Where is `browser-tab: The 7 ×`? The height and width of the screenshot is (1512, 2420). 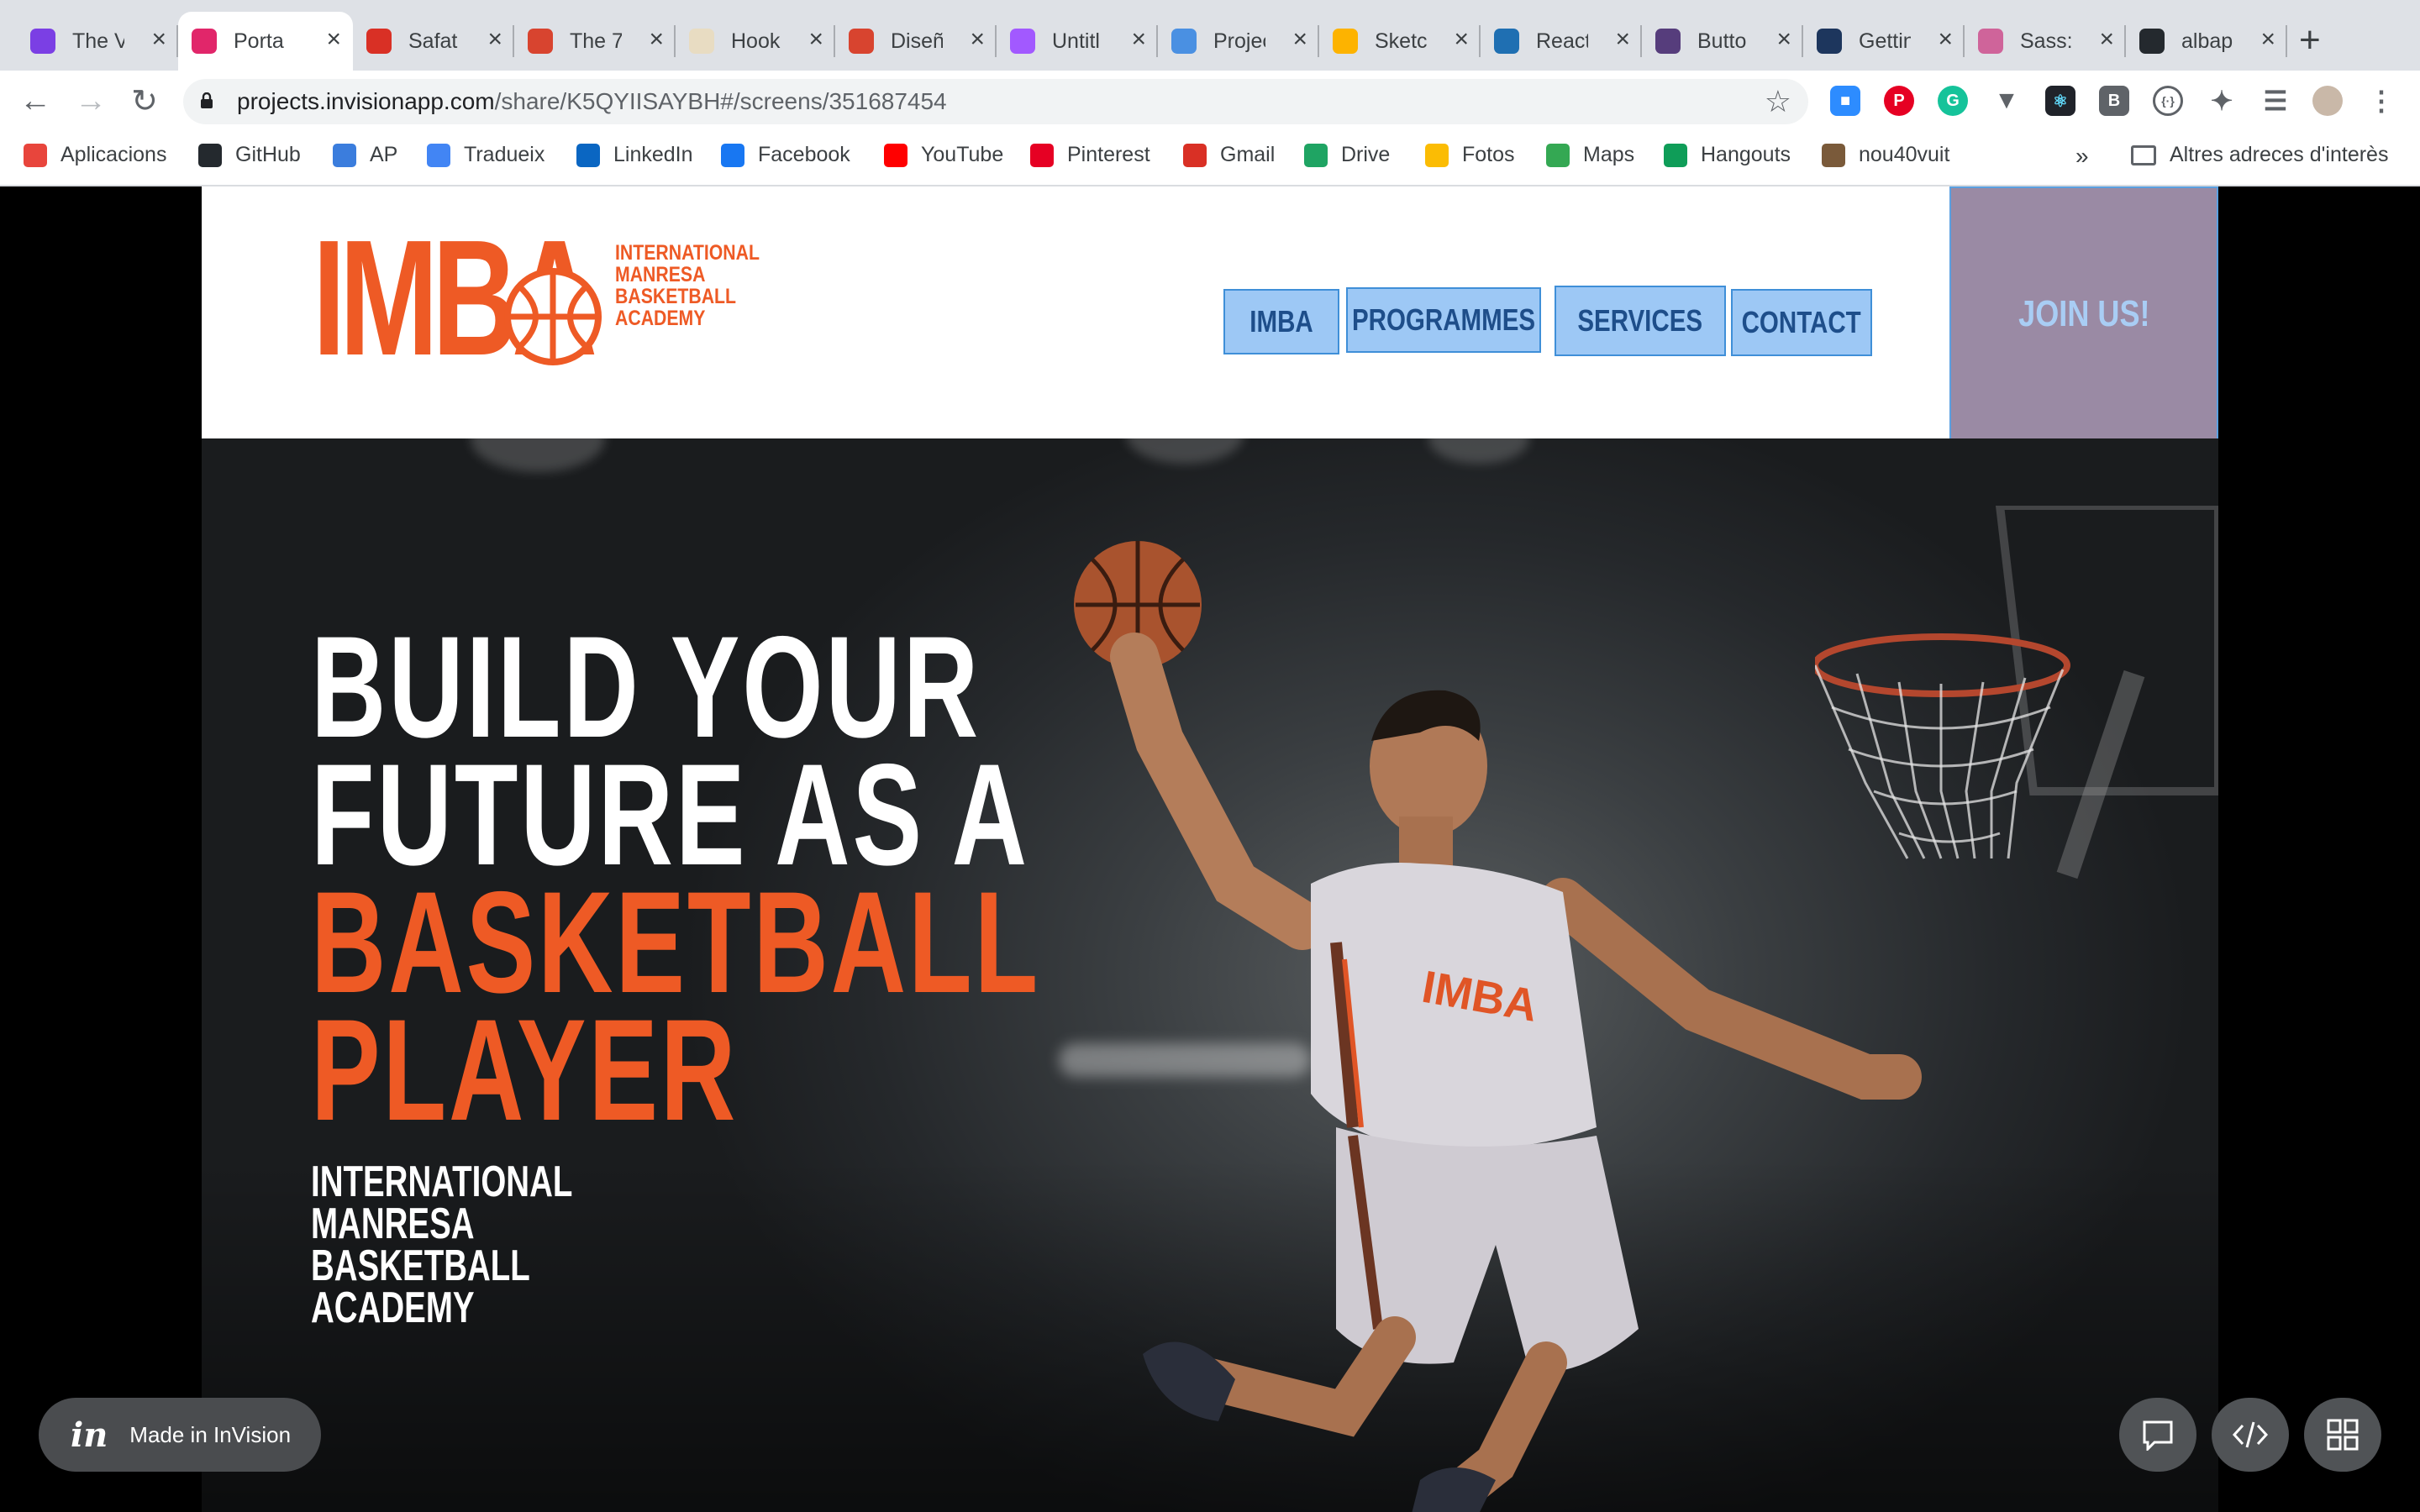 browser-tab: The 7 × is located at coordinates (595, 41).